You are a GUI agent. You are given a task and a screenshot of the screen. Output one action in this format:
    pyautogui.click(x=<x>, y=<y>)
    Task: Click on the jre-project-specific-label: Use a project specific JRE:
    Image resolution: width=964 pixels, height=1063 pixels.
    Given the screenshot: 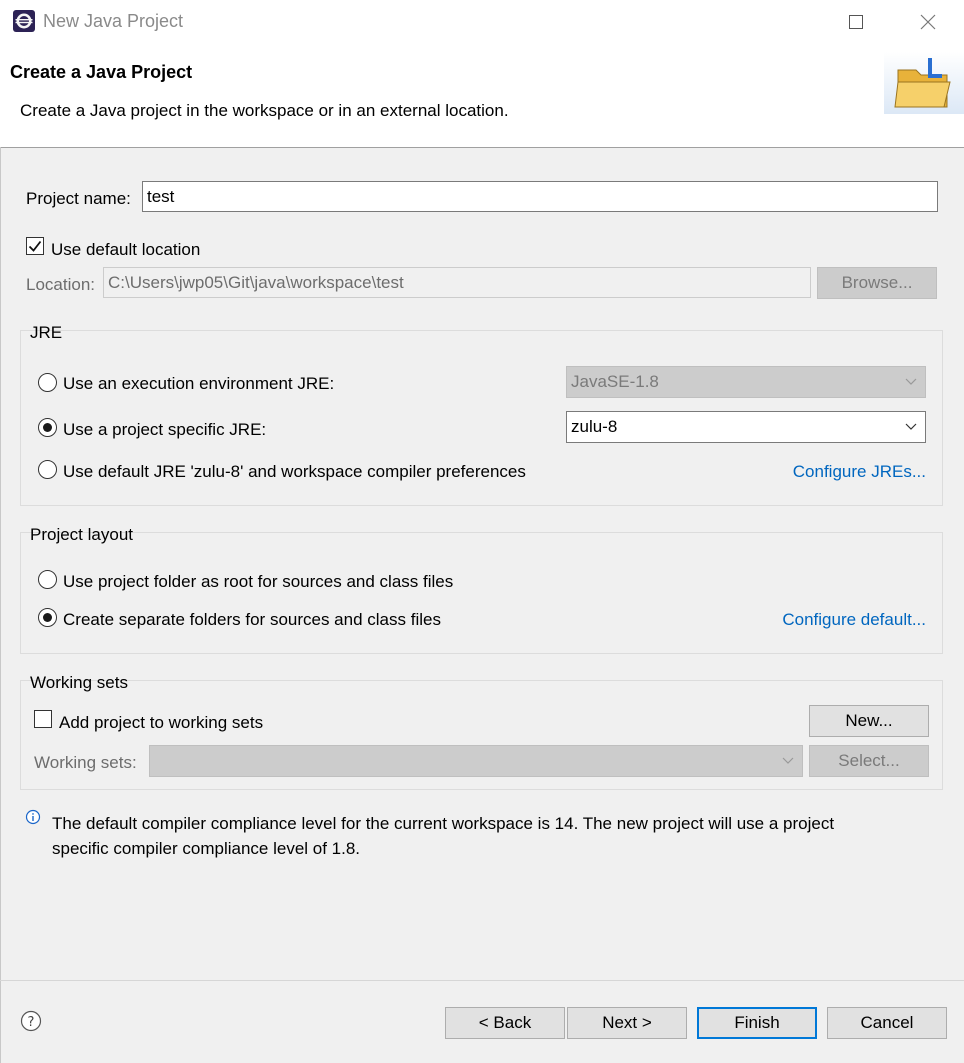 What is the action you would take?
    pyautogui.click(x=165, y=429)
    